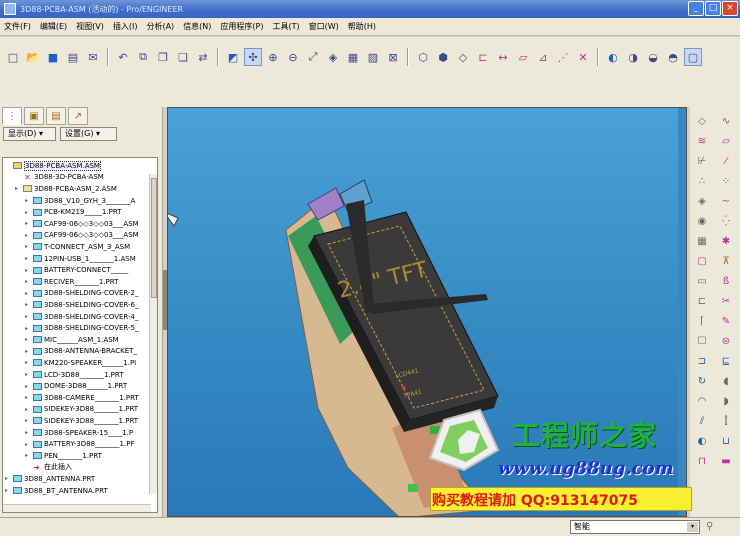 The width and height of the screenshot is (740, 536). I want to click on tree-item: ✕ 3D88-3D-PCBA-ASM, so click(59, 178).